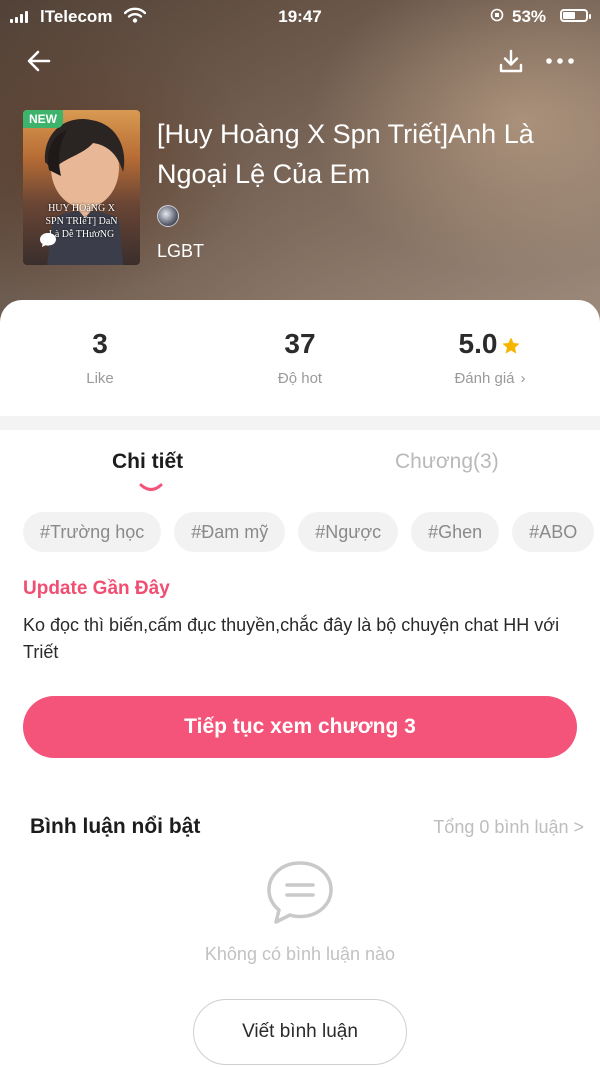 This screenshot has width=600, height=1067. What do you see at coordinates (300, 465) in the screenshot?
I see `tab-bar: Chi tiết Chương(3)` at bounding box center [300, 465].